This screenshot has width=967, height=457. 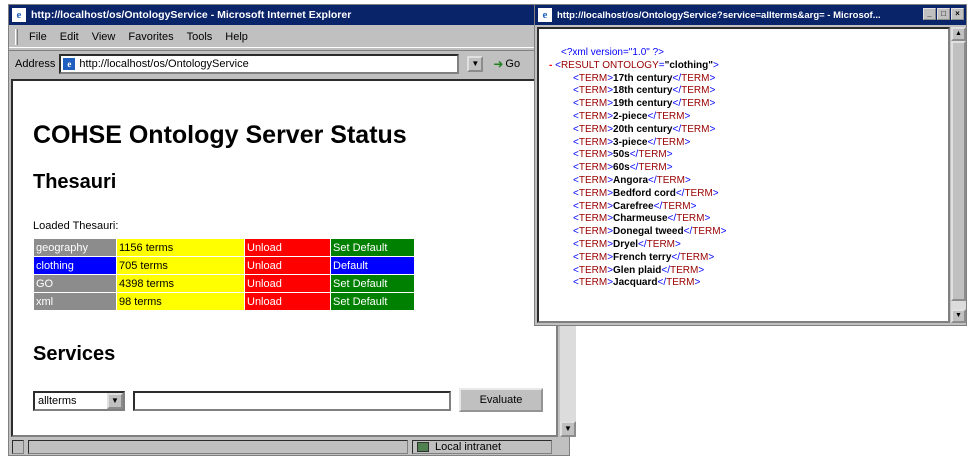 What do you see at coordinates (180, 301) in the screenshot?
I see `thesaurus-terms: 98 terms` at bounding box center [180, 301].